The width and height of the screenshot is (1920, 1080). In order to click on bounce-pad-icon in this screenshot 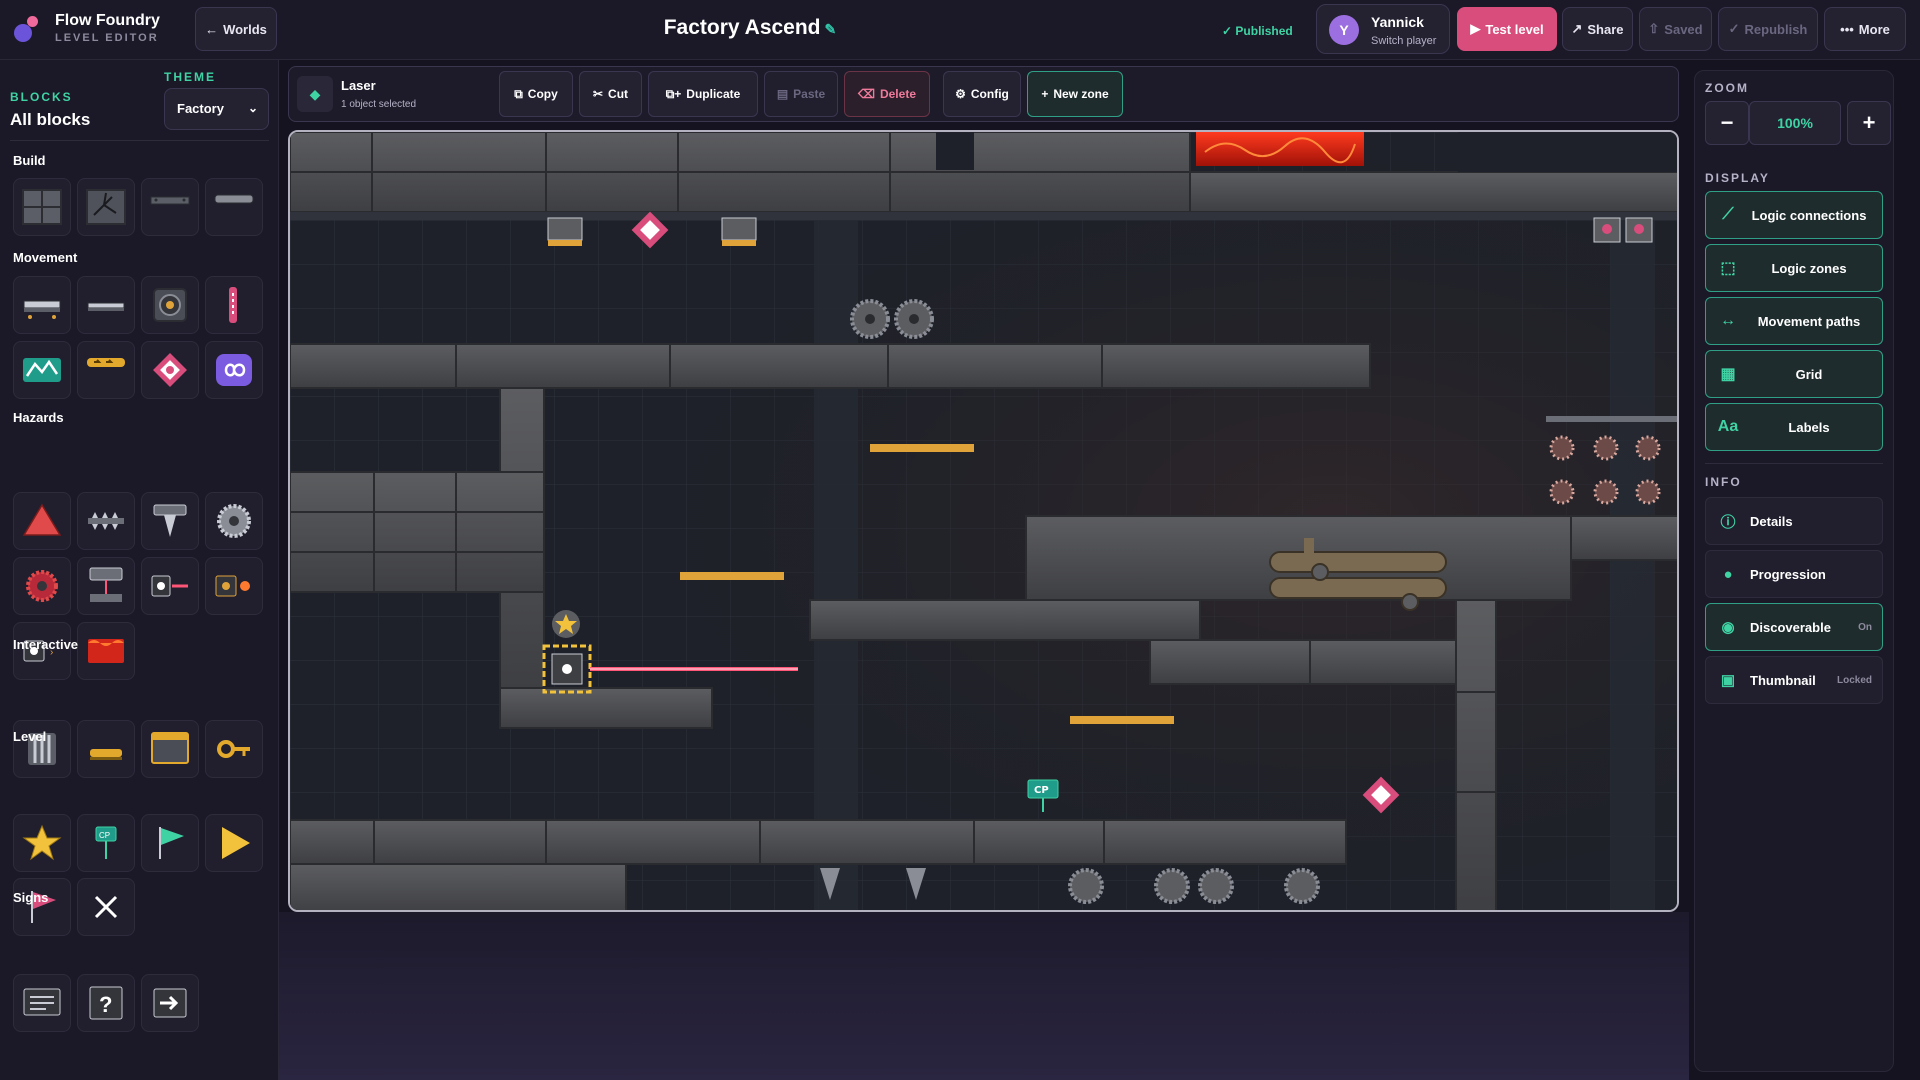, I will do `click(42, 370)`.